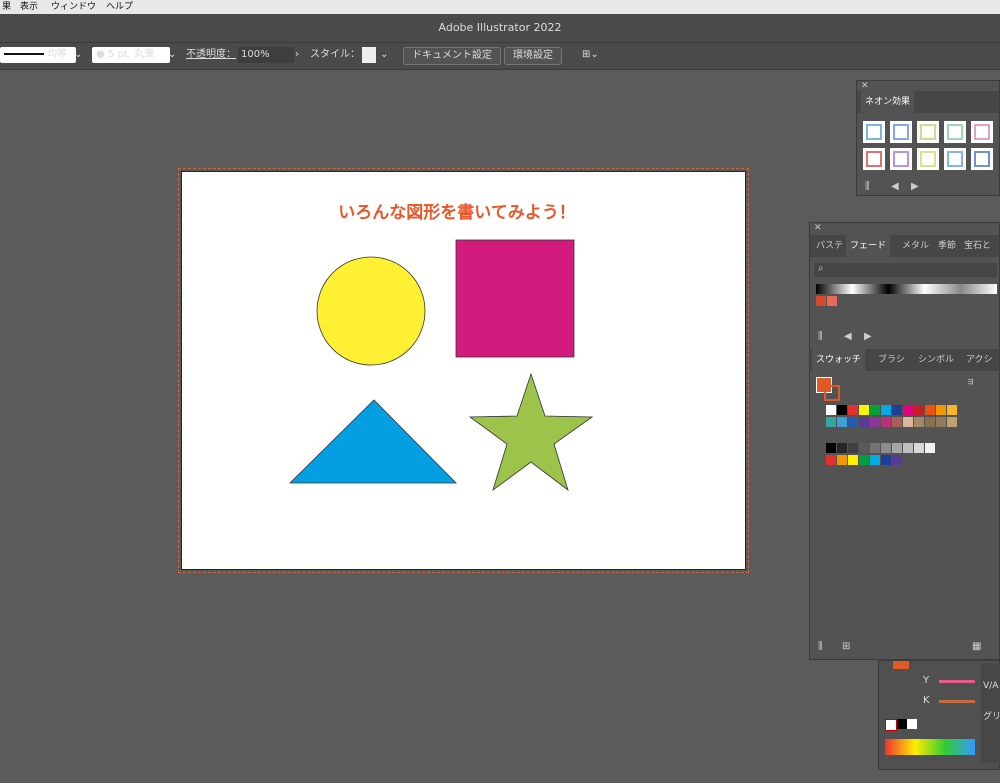 This screenshot has width=1000, height=783. What do you see at coordinates (868, 246) in the screenshot?
I see `tab-fade: フェード` at bounding box center [868, 246].